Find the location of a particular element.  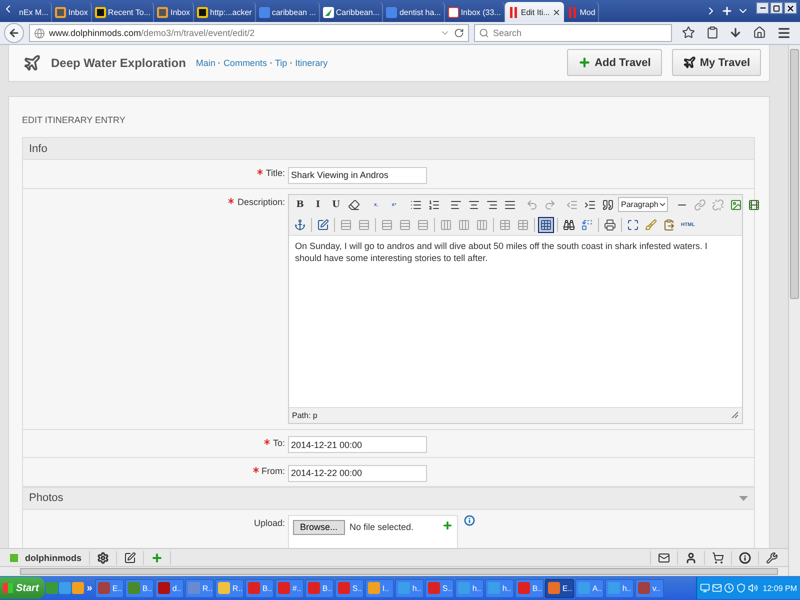

nav-link: Tip is located at coordinates (281, 63).